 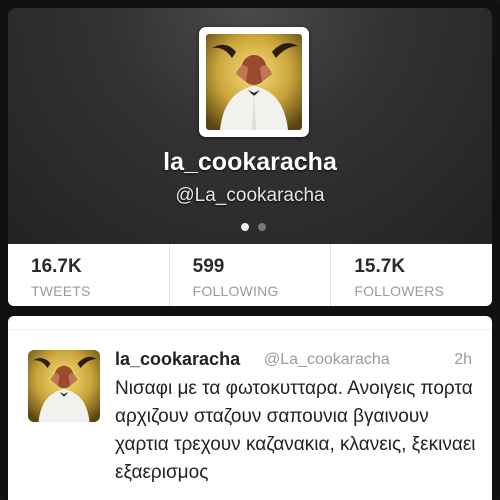 What do you see at coordinates (250, 162) in the screenshot?
I see `profile-display-name: la_cookaracha` at bounding box center [250, 162].